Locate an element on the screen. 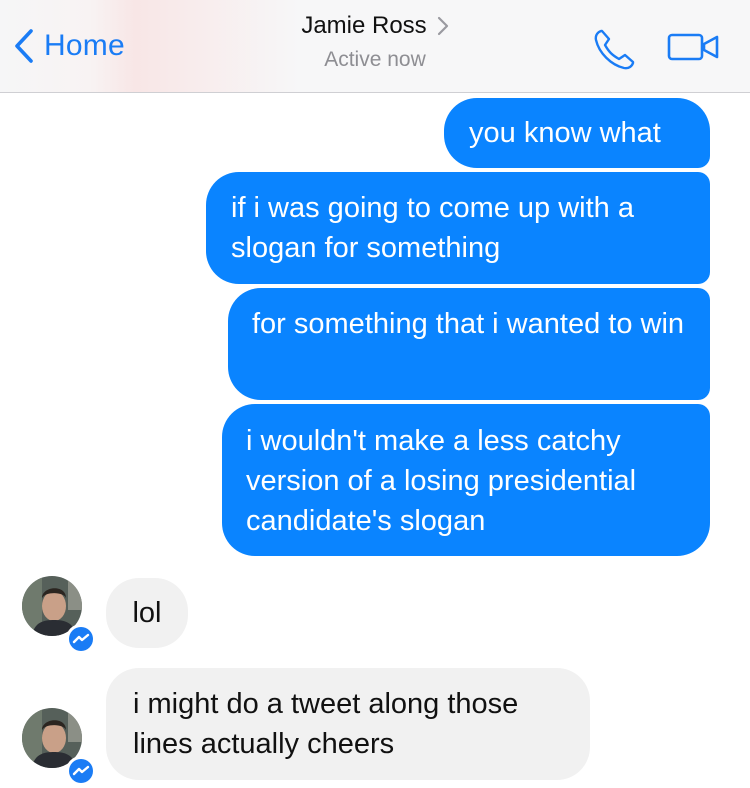 The image size is (750, 788). back-button: Home is located at coordinates (69, 46).